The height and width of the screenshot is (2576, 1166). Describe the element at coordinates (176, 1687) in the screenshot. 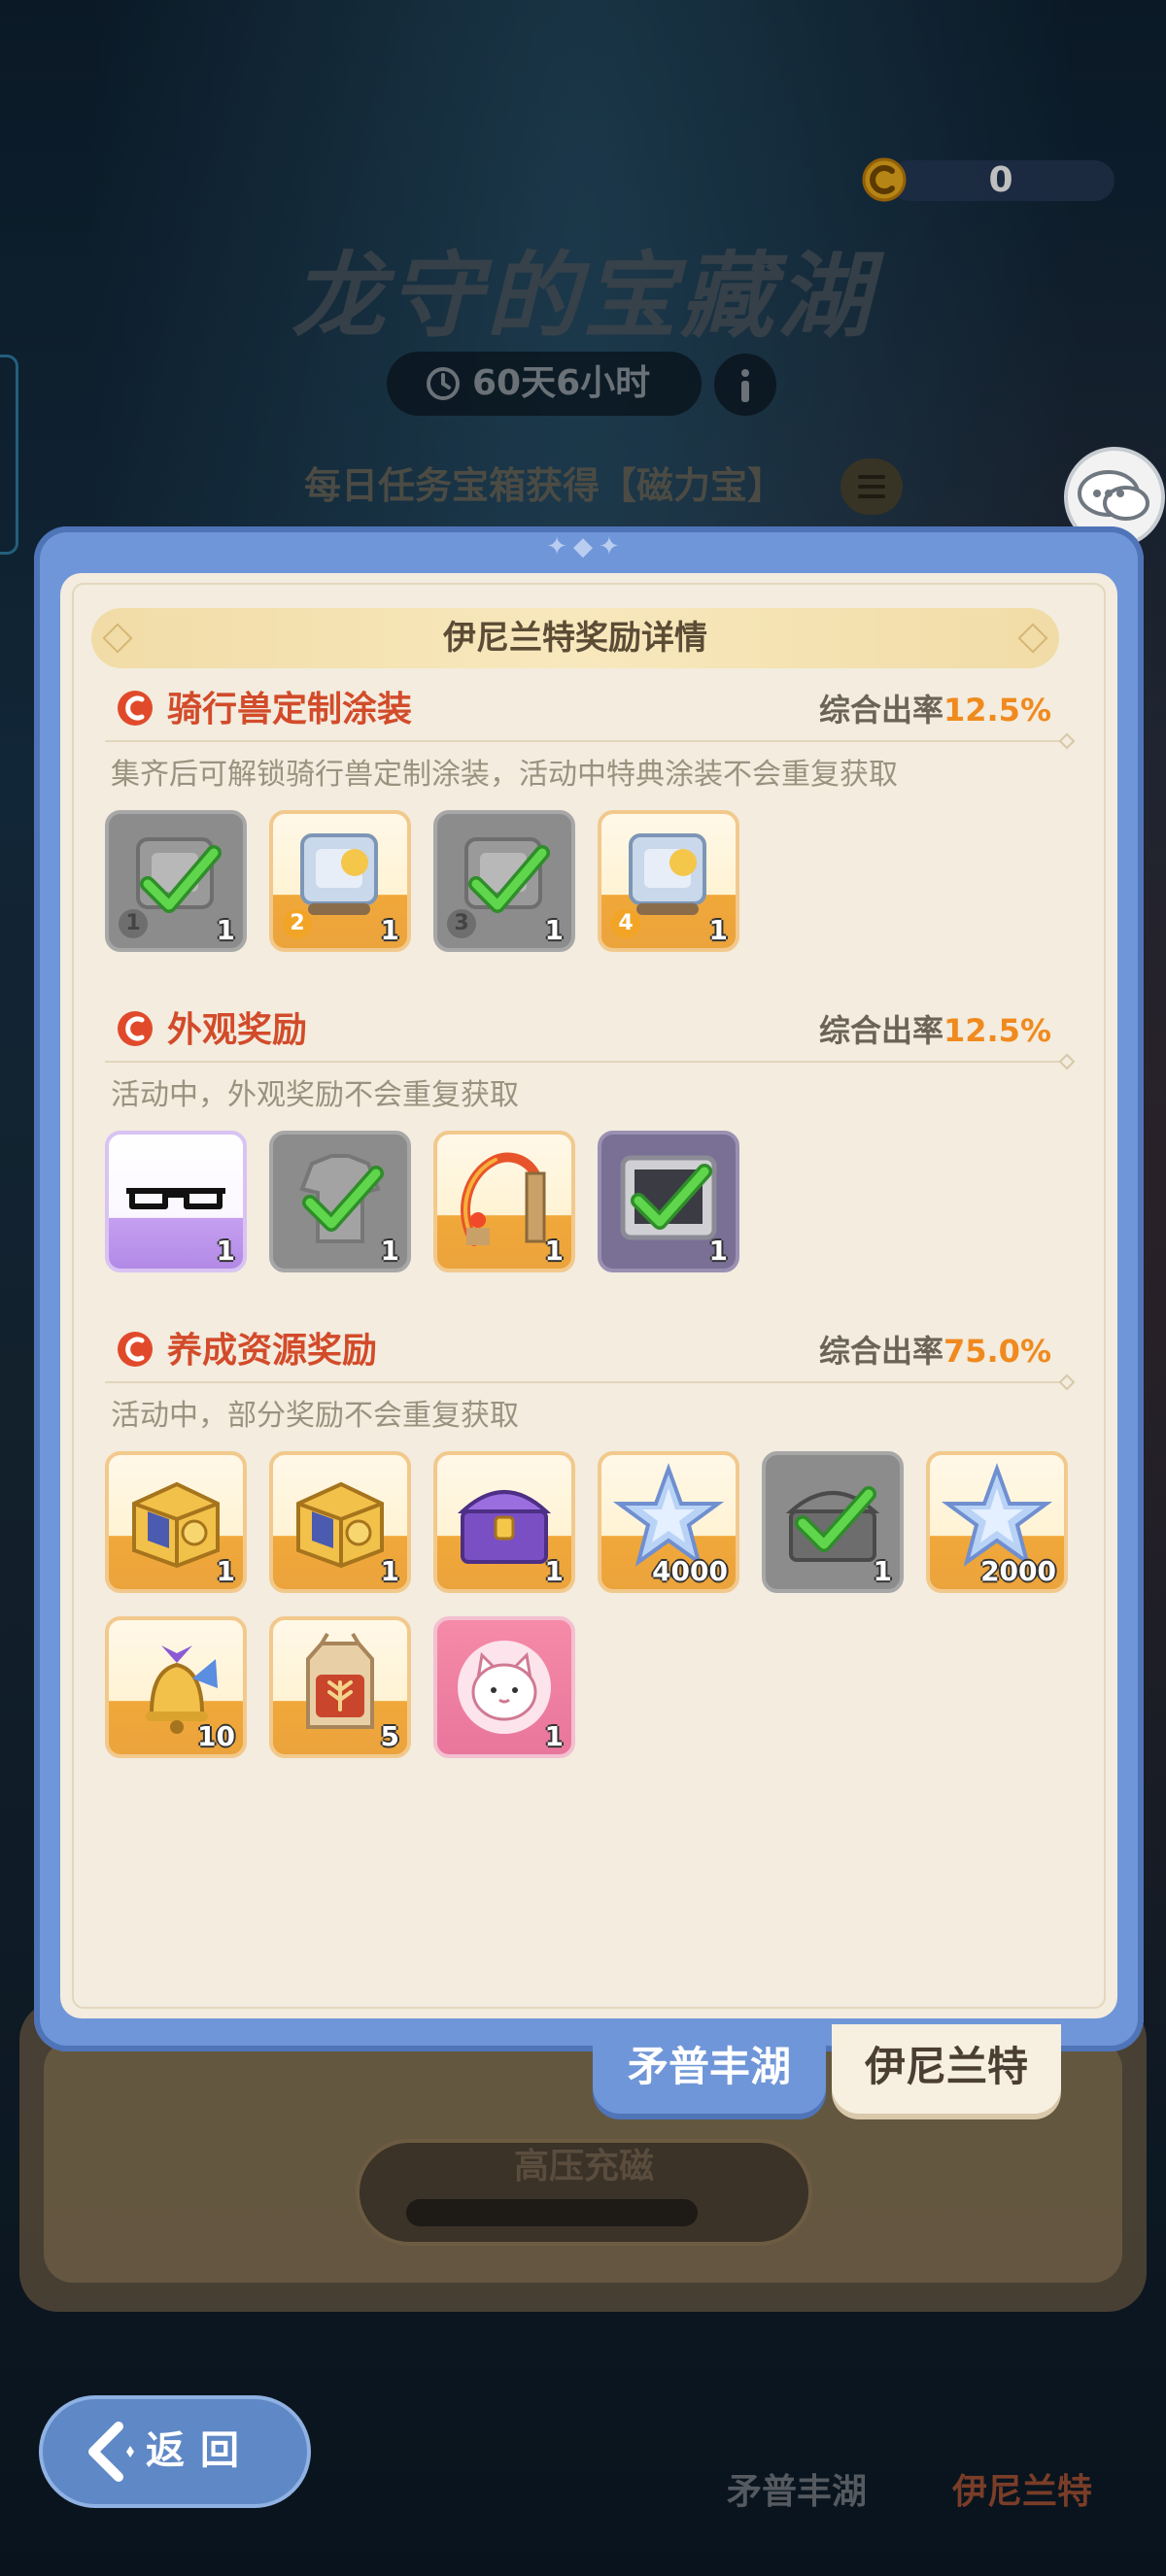

I see `reward-item-resource: 10` at that location.